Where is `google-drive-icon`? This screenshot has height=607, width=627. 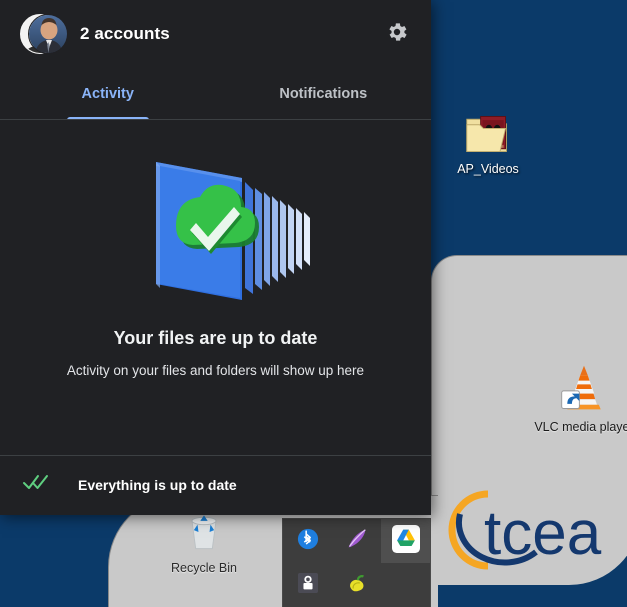
google-drive-icon is located at coordinates (405, 541).